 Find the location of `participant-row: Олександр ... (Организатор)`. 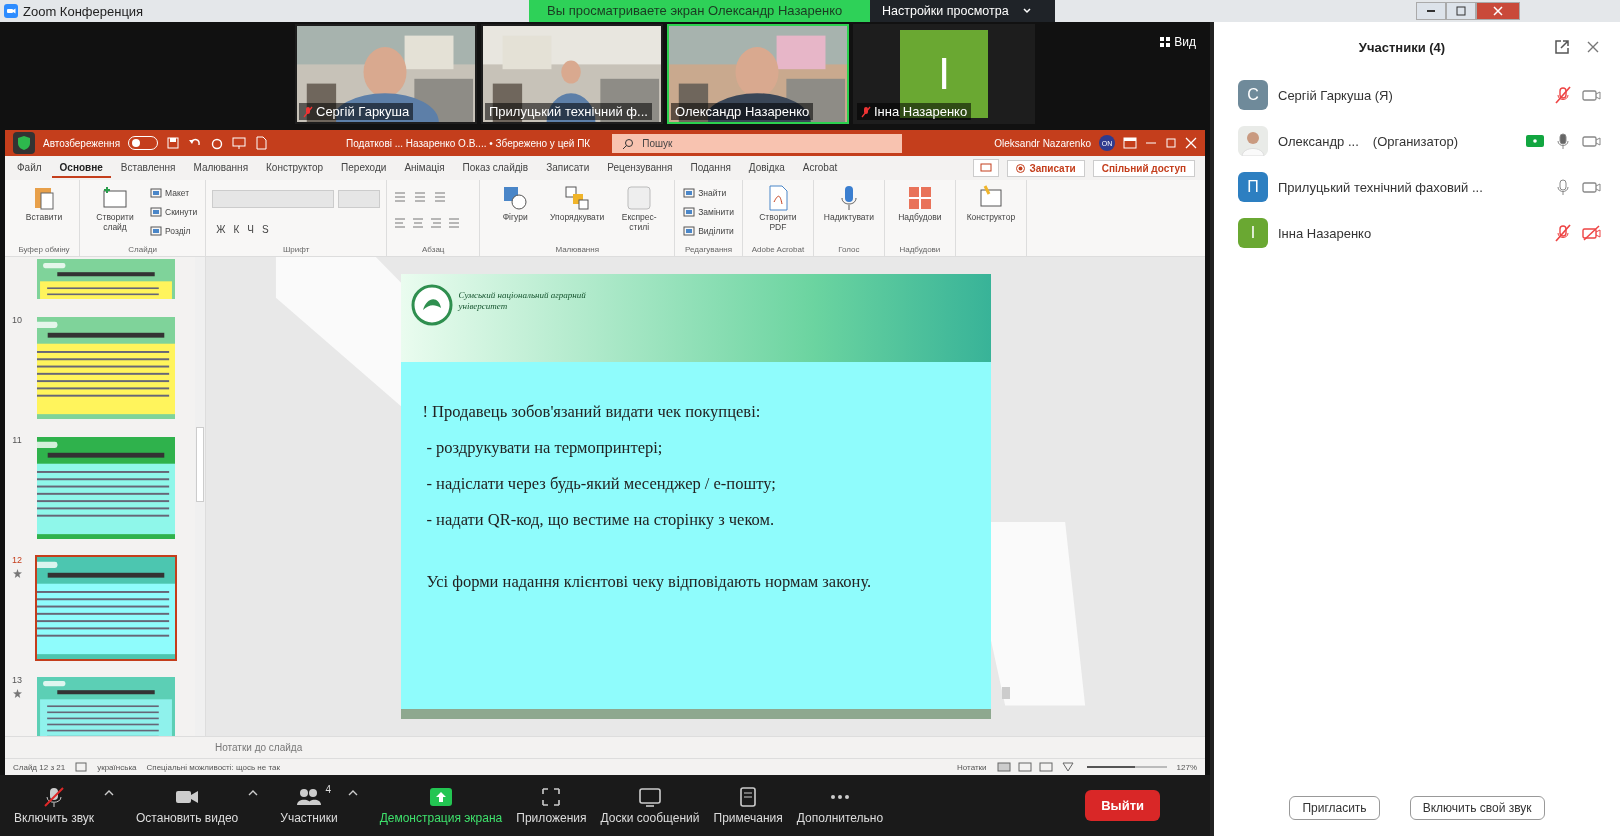

participant-row: Олександр ... (Организатор) is located at coordinates (1417, 141).